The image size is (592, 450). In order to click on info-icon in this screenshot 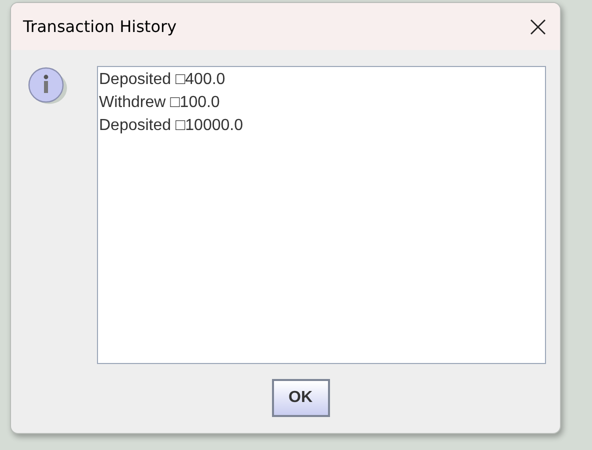, I will do `click(47, 86)`.